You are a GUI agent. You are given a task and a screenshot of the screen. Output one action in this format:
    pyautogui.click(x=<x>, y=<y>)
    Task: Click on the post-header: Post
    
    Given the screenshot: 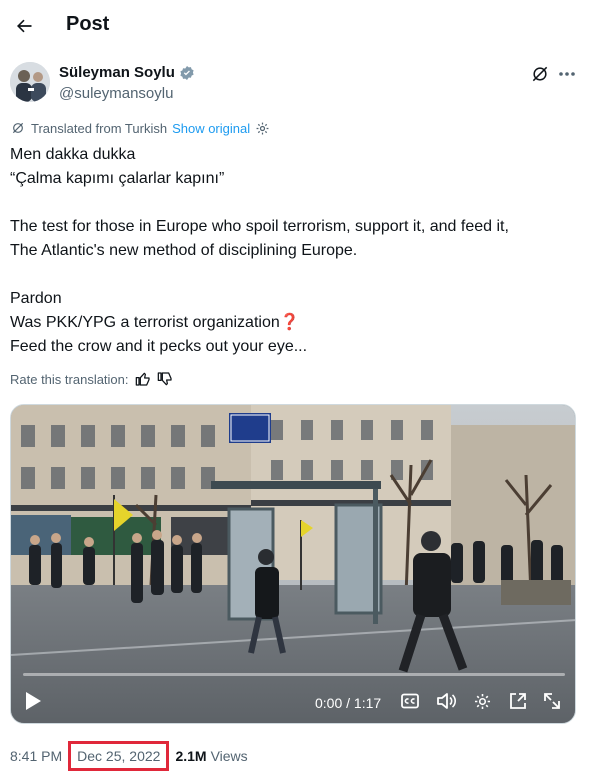 What is the action you would take?
    pyautogui.click(x=302, y=26)
    